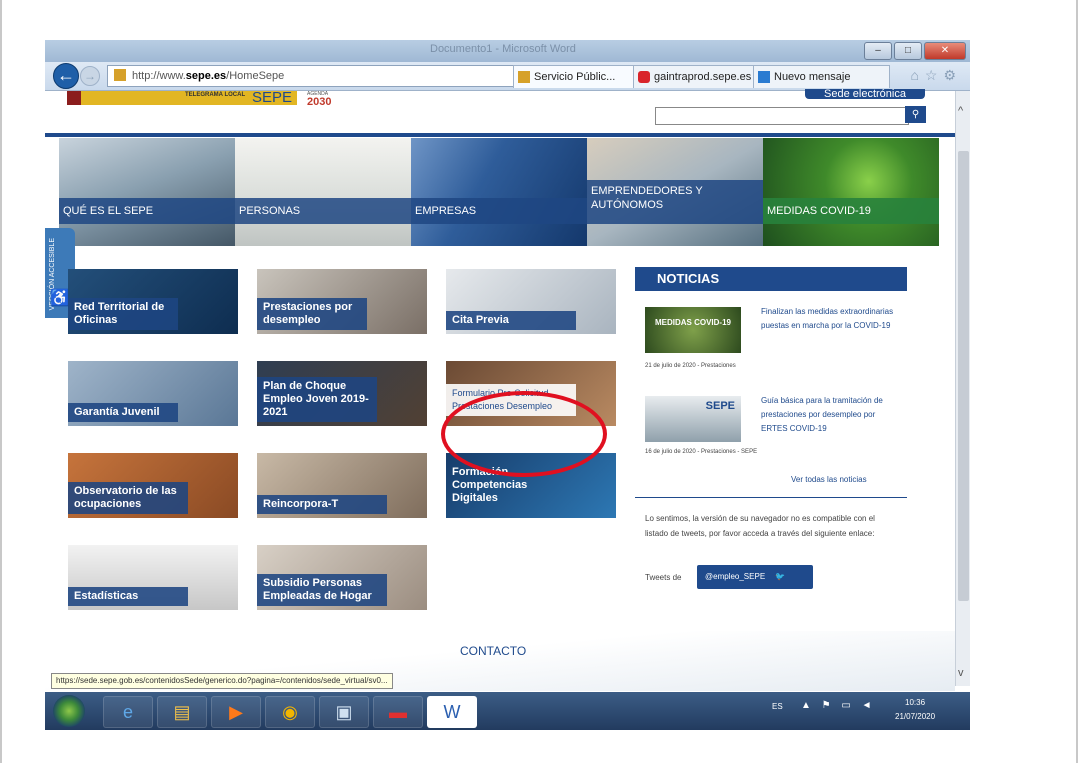 Image resolution: width=1080 pixels, height=763 pixels. I want to click on banner-label: PERSONAS, so click(323, 211).